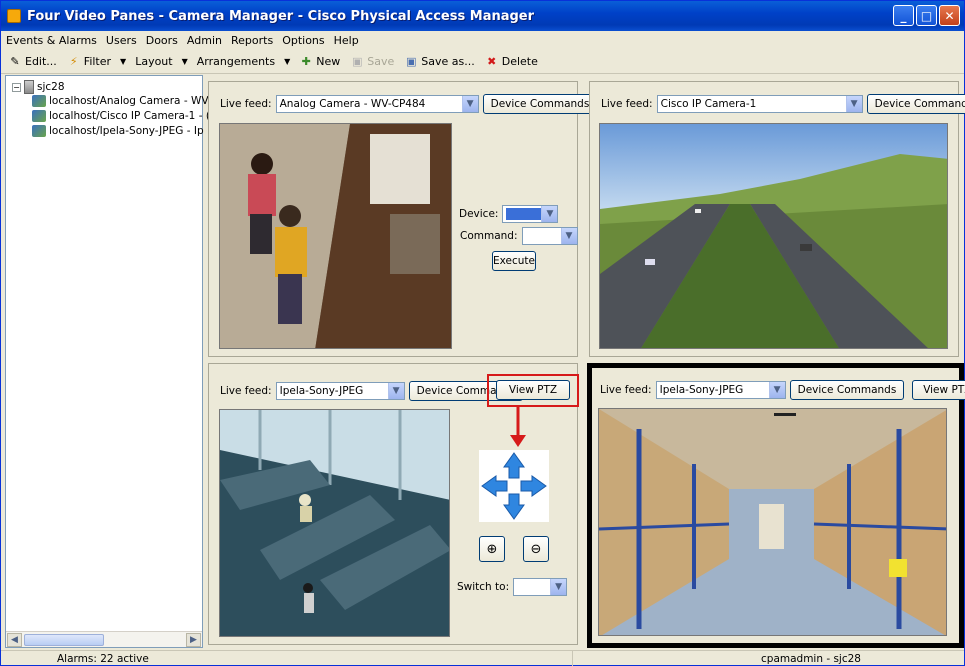 The height and width of the screenshot is (666, 965). What do you see at coordinates (16, 87) in the screenshot?
I see `collapse-toggle-icon: −` at bounding box center [16, 87].